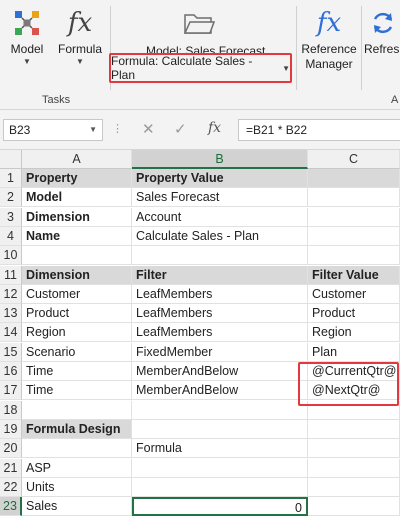  I want to click on column-header-b: B, so click(220, 159).